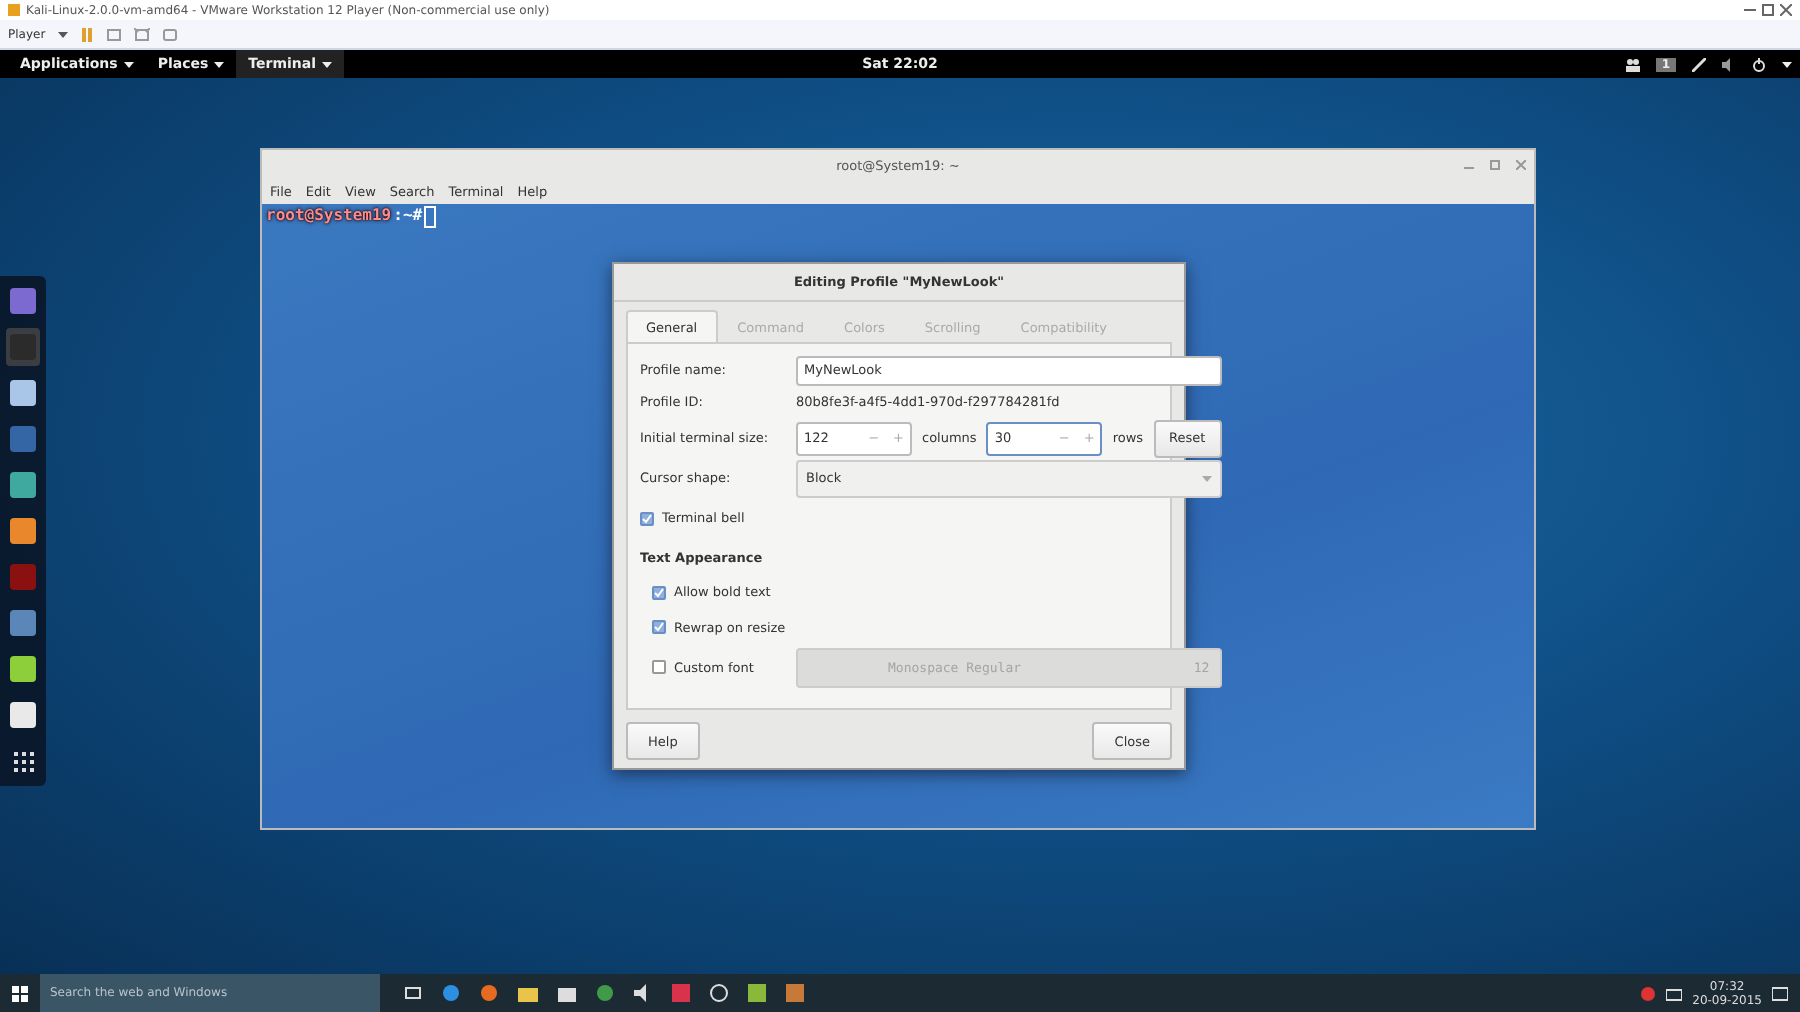 The width and height of the screenshot is (1800, 1012). I want to click on minimize-icon, so click(1750, 10).